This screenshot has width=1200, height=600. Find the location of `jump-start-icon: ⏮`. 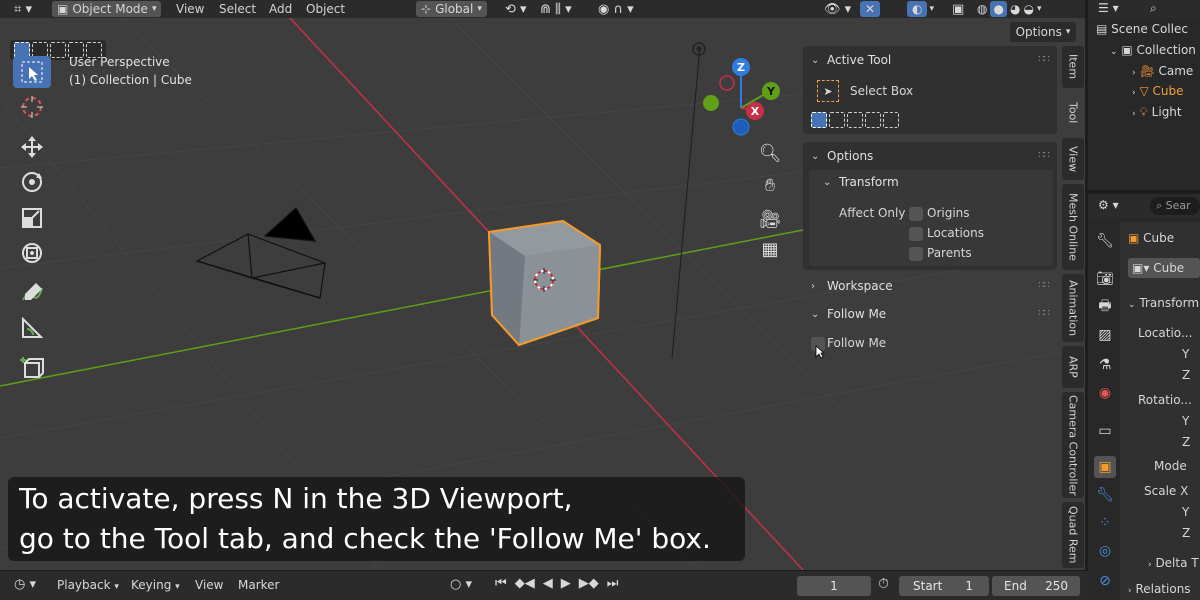

jump-start-icon: ⏮ is located at coordinates (501, 583).